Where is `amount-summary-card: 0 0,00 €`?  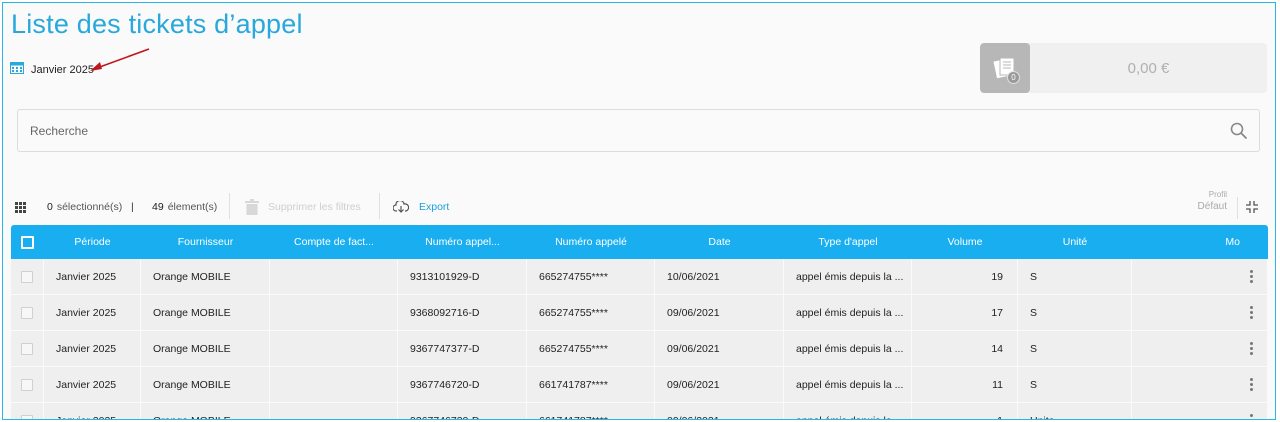
amount-summary-card: 0 0,00 € is located at coordinates (1123, 68).